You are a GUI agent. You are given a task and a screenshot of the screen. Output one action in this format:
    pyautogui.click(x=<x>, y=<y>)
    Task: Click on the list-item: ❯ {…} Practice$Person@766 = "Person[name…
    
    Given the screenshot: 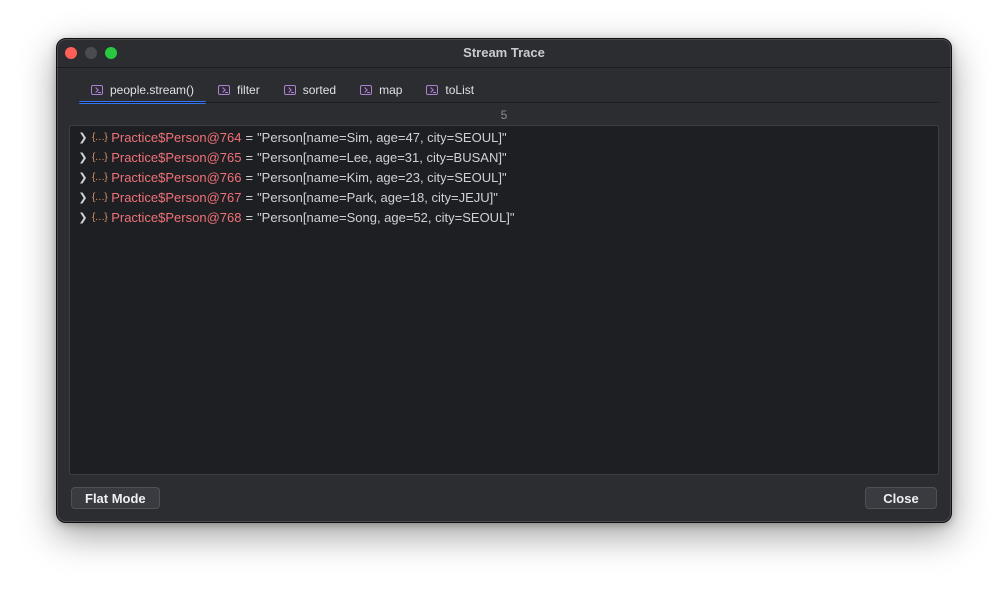 What is the action you would take?
    pyautogui.click(x=291, y=177)
    